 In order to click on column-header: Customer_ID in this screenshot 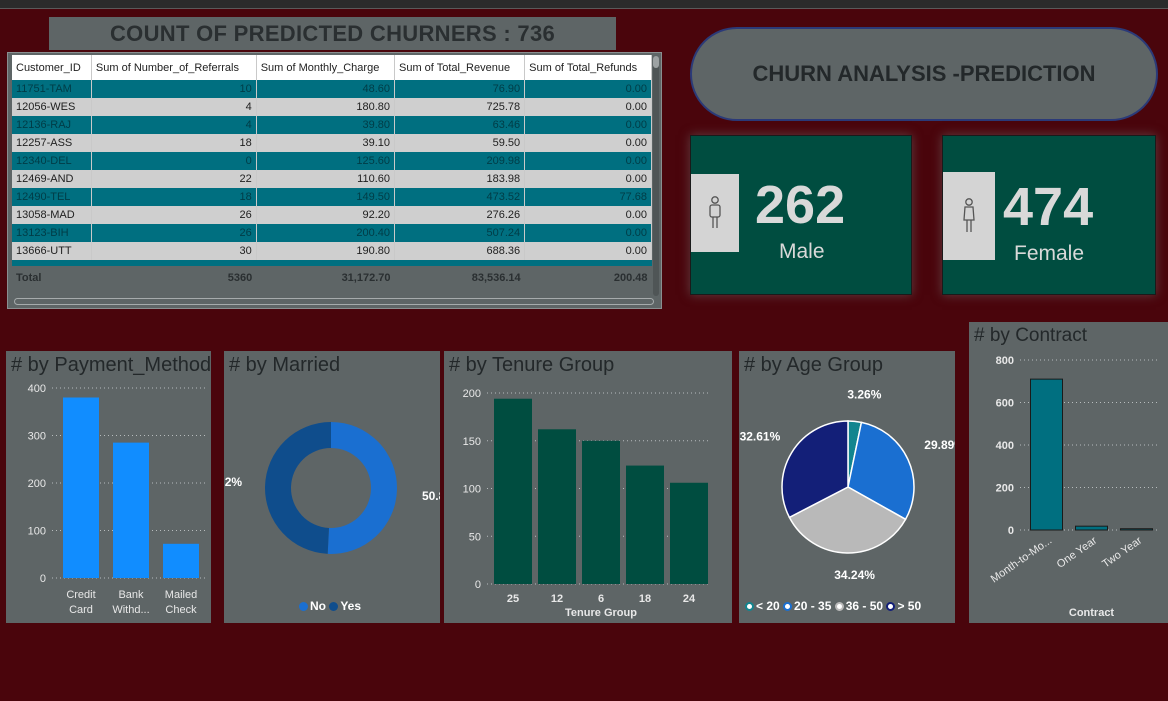, I will do `click(52, 67)`.